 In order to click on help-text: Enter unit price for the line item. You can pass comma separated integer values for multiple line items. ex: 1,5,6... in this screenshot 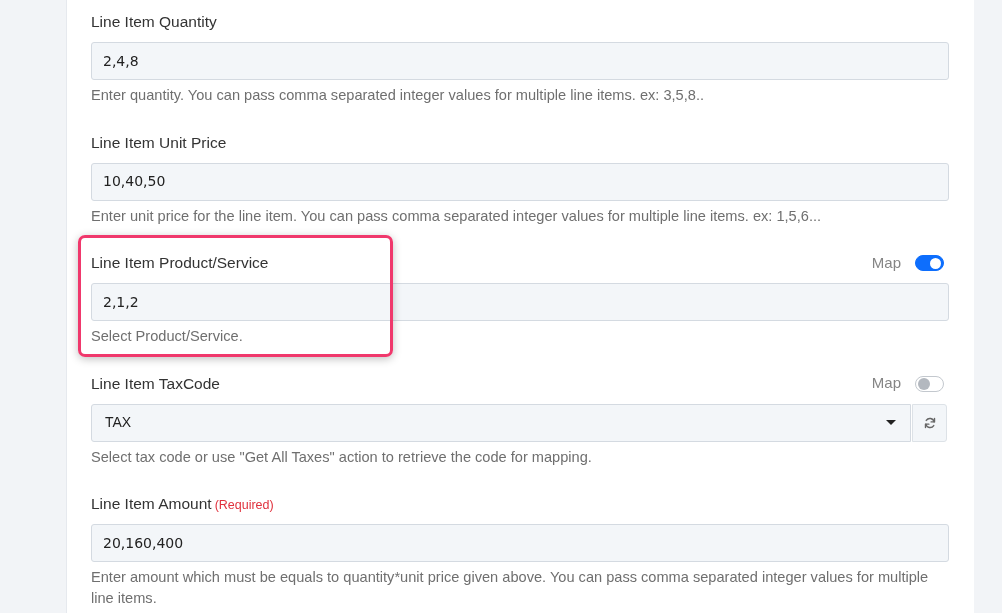, I will do `click(457, 216)`.